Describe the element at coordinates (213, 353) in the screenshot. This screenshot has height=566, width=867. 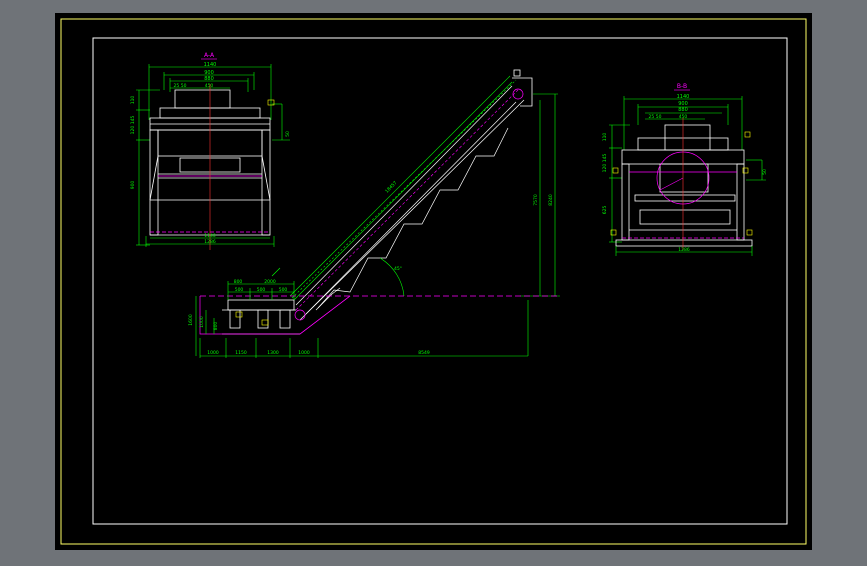
I see `elev-dim-bottom-1: 1000` at that location.